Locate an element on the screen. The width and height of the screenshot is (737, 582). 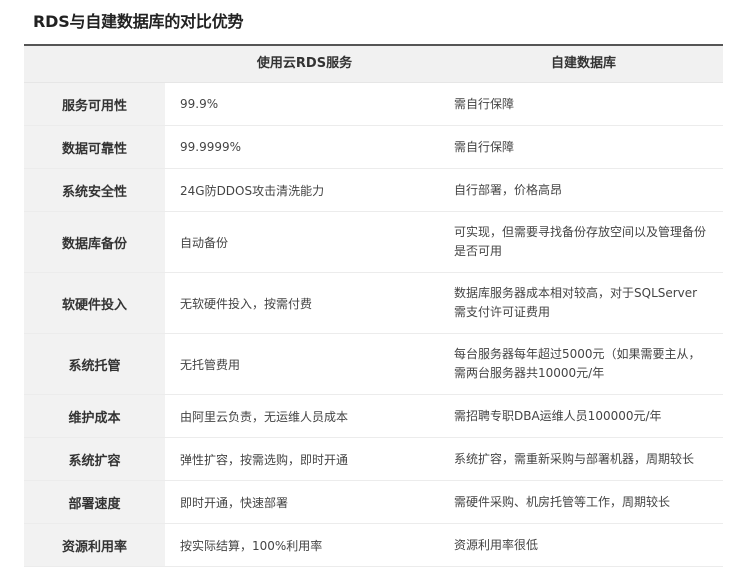
row-label: 系统安全性 is located at coordinates (94, 190).